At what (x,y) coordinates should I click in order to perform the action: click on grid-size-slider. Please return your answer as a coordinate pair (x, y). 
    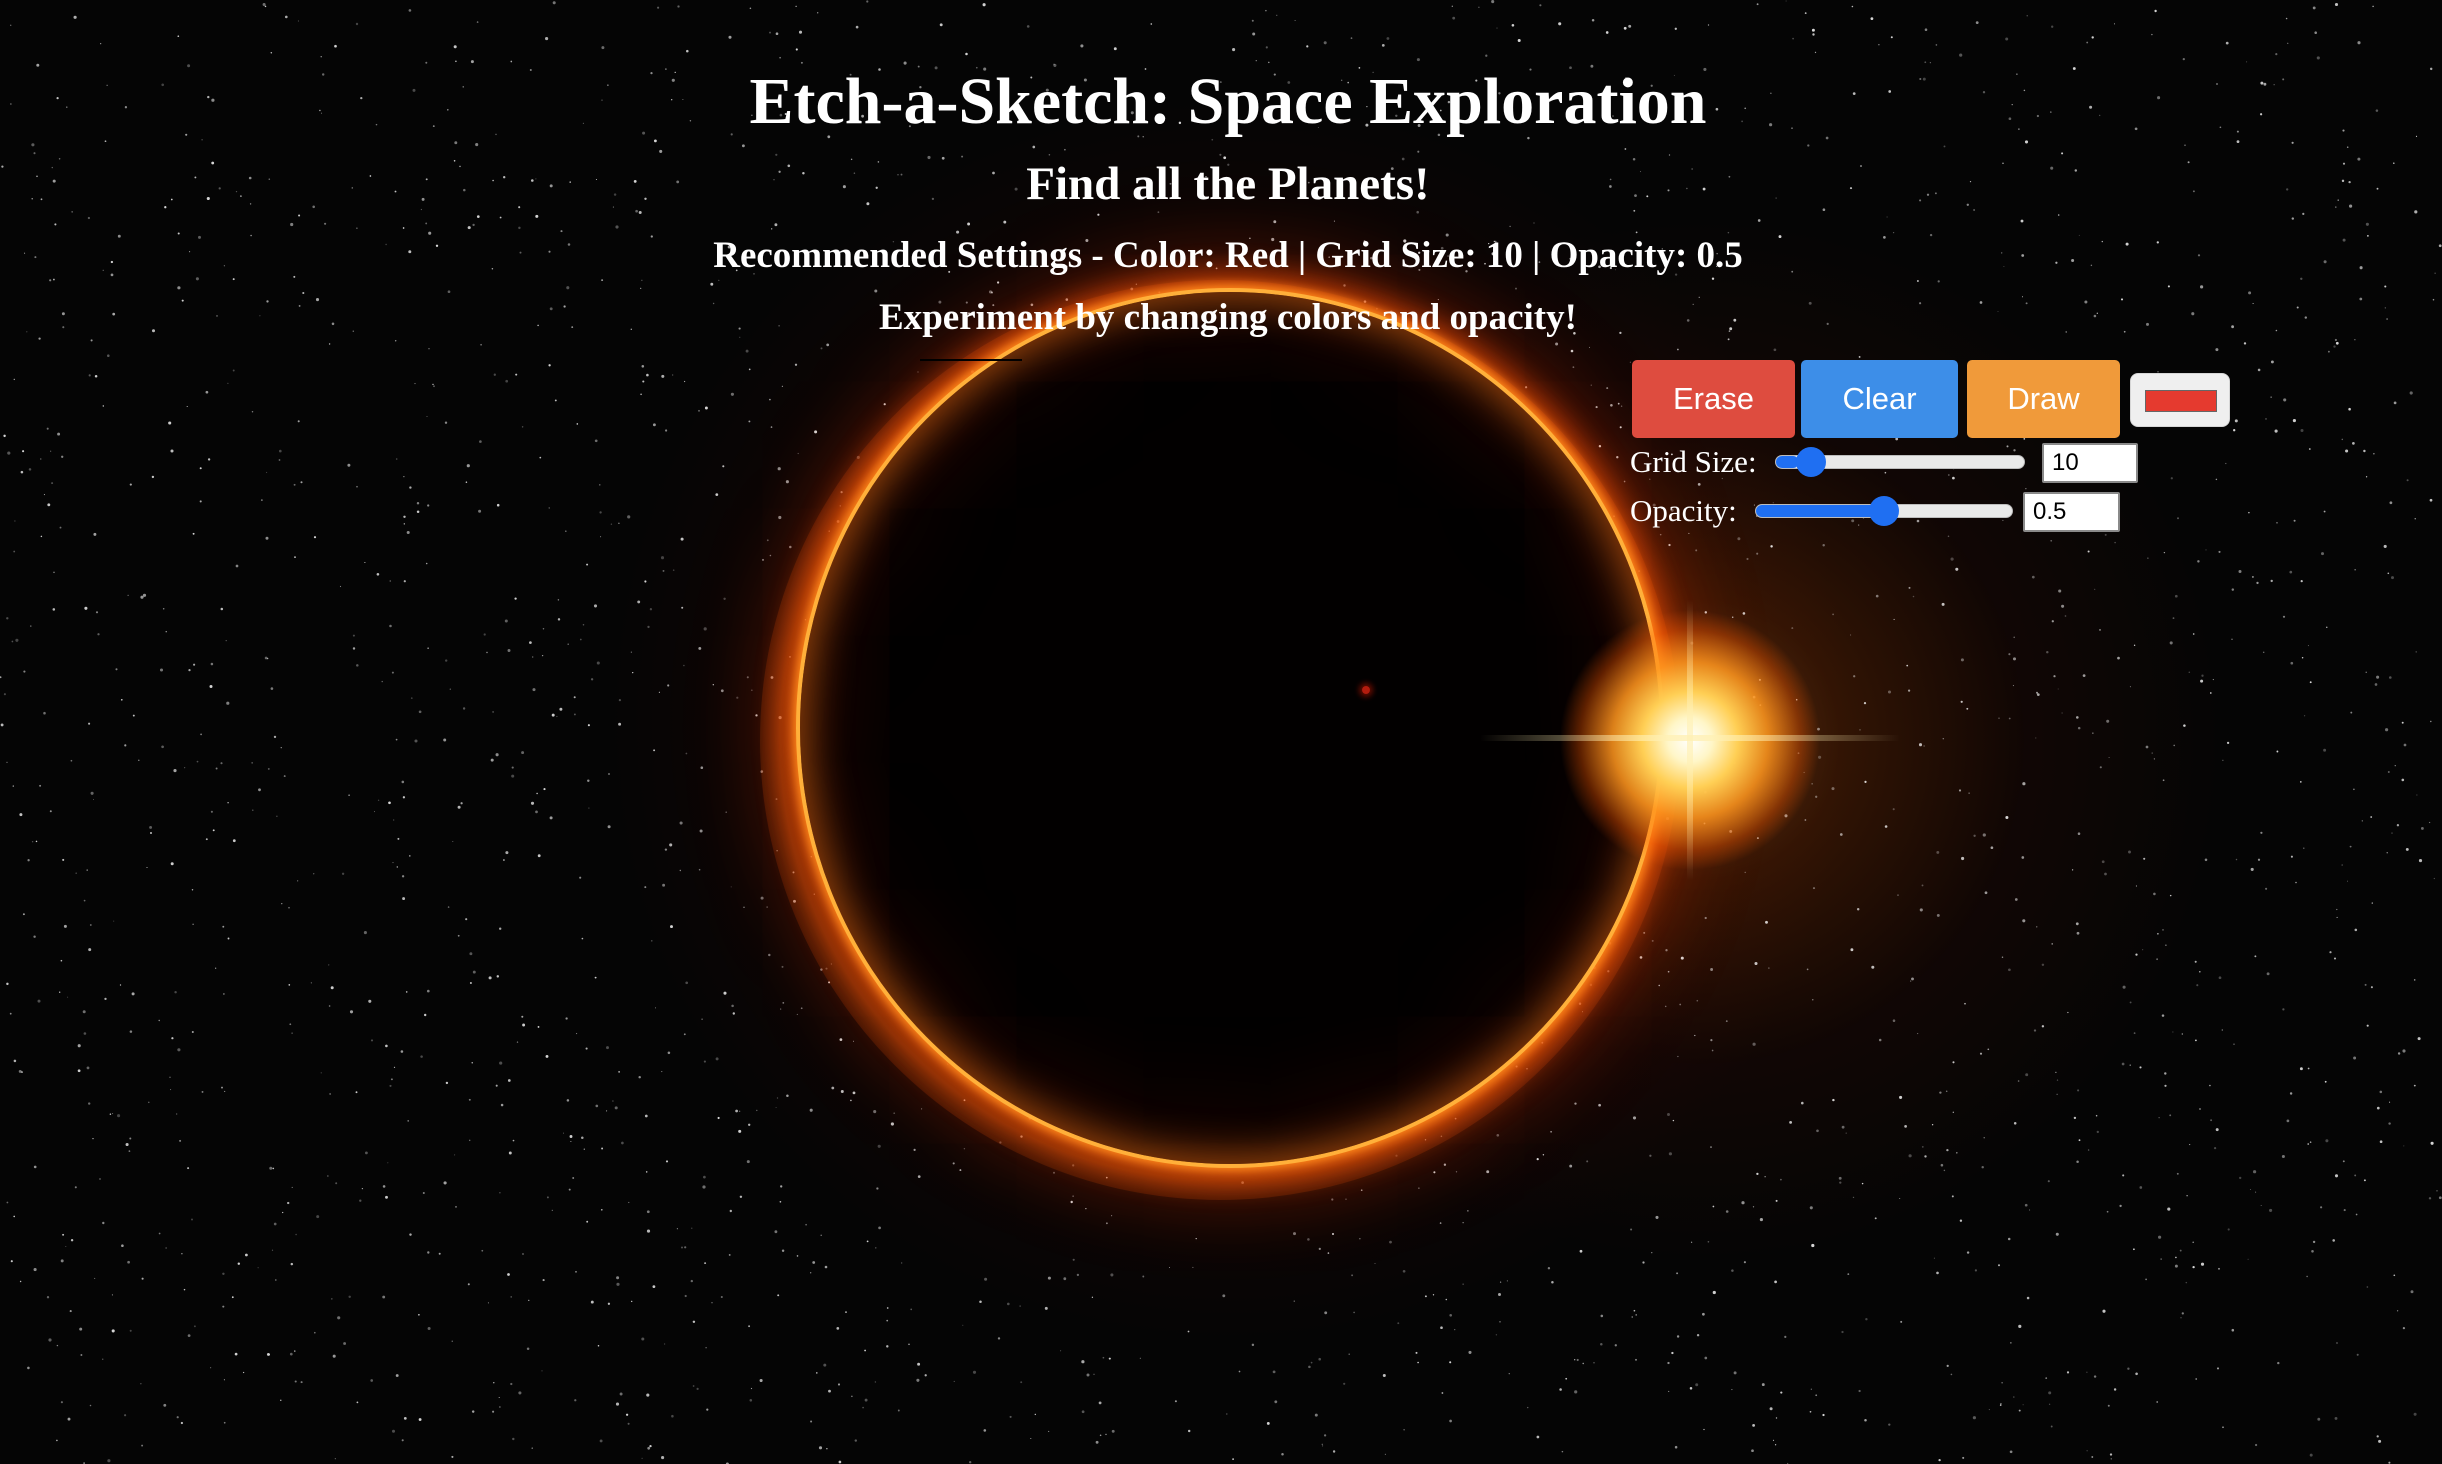
    Looking at the image, I should click on (1900, 462).